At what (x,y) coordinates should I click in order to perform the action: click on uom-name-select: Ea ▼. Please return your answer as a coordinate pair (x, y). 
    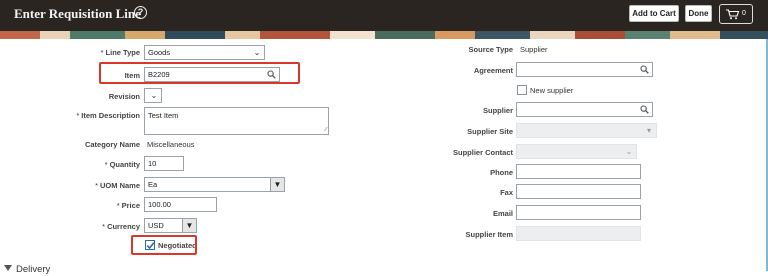
    Looking at the image, I should click on (214, 184).